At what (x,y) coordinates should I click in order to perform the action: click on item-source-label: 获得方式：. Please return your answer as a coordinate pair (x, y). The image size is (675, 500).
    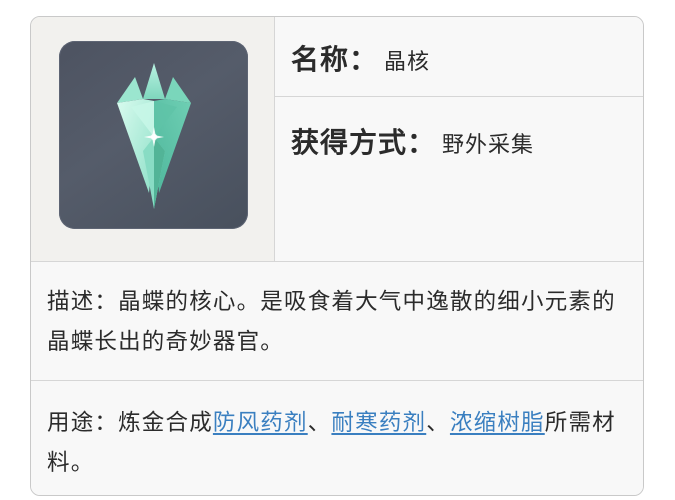
    Looking at the image, I should click on (364, 142).